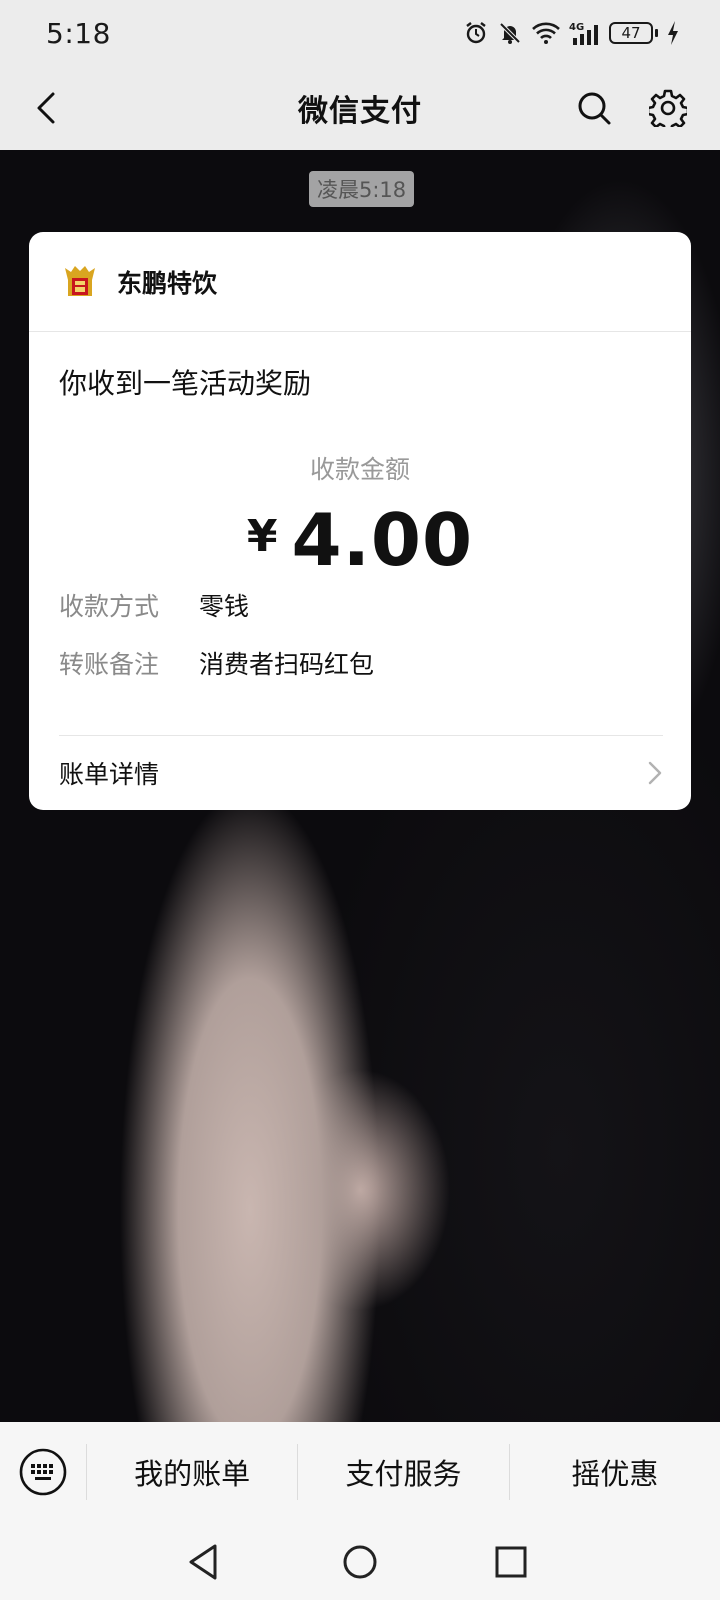  I want to click on charging-icon, so click(673, 33).